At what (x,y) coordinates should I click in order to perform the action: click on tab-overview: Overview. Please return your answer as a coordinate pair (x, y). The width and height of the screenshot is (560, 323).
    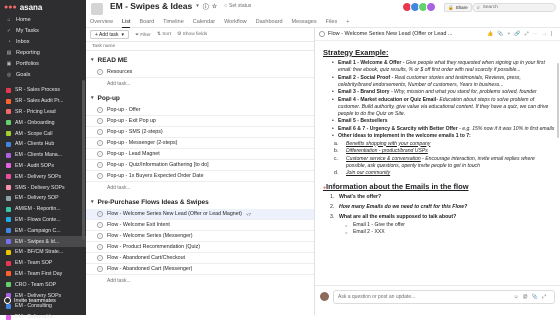
    Looking at the image, I should click on (101, 21).